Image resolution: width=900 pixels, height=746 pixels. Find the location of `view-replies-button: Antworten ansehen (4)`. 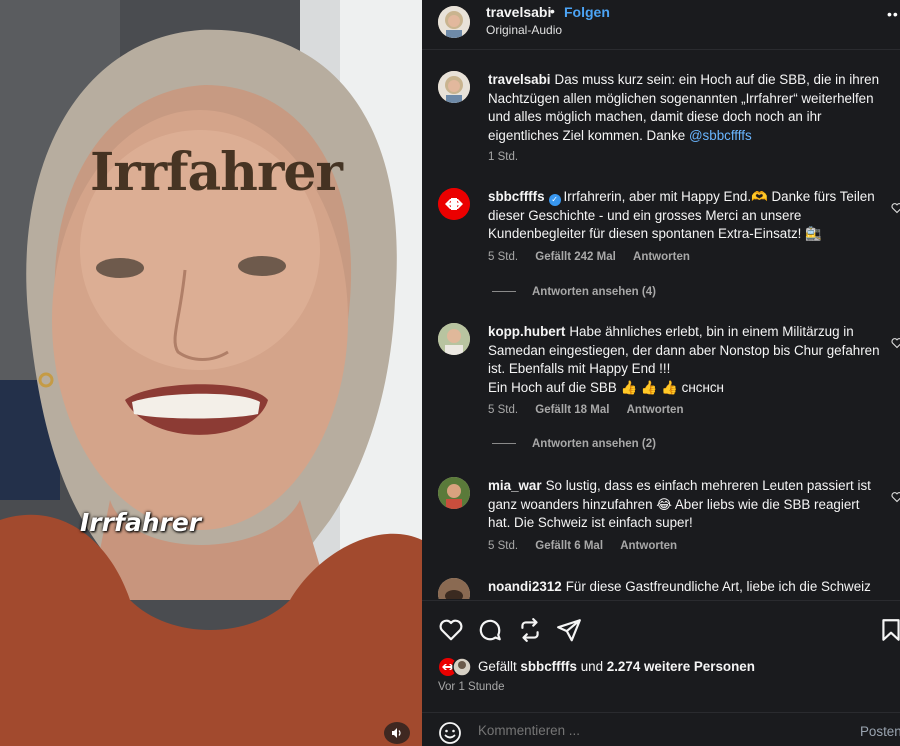

view-replies-button: Antworten ansehen (4) is located at coordinates (574, 292).